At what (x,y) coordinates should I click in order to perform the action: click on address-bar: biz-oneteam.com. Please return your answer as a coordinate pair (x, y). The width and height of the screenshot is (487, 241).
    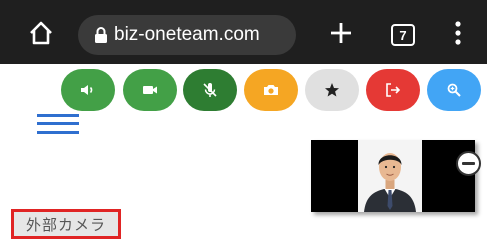
    Looking at the image, I should click on (187, 35).